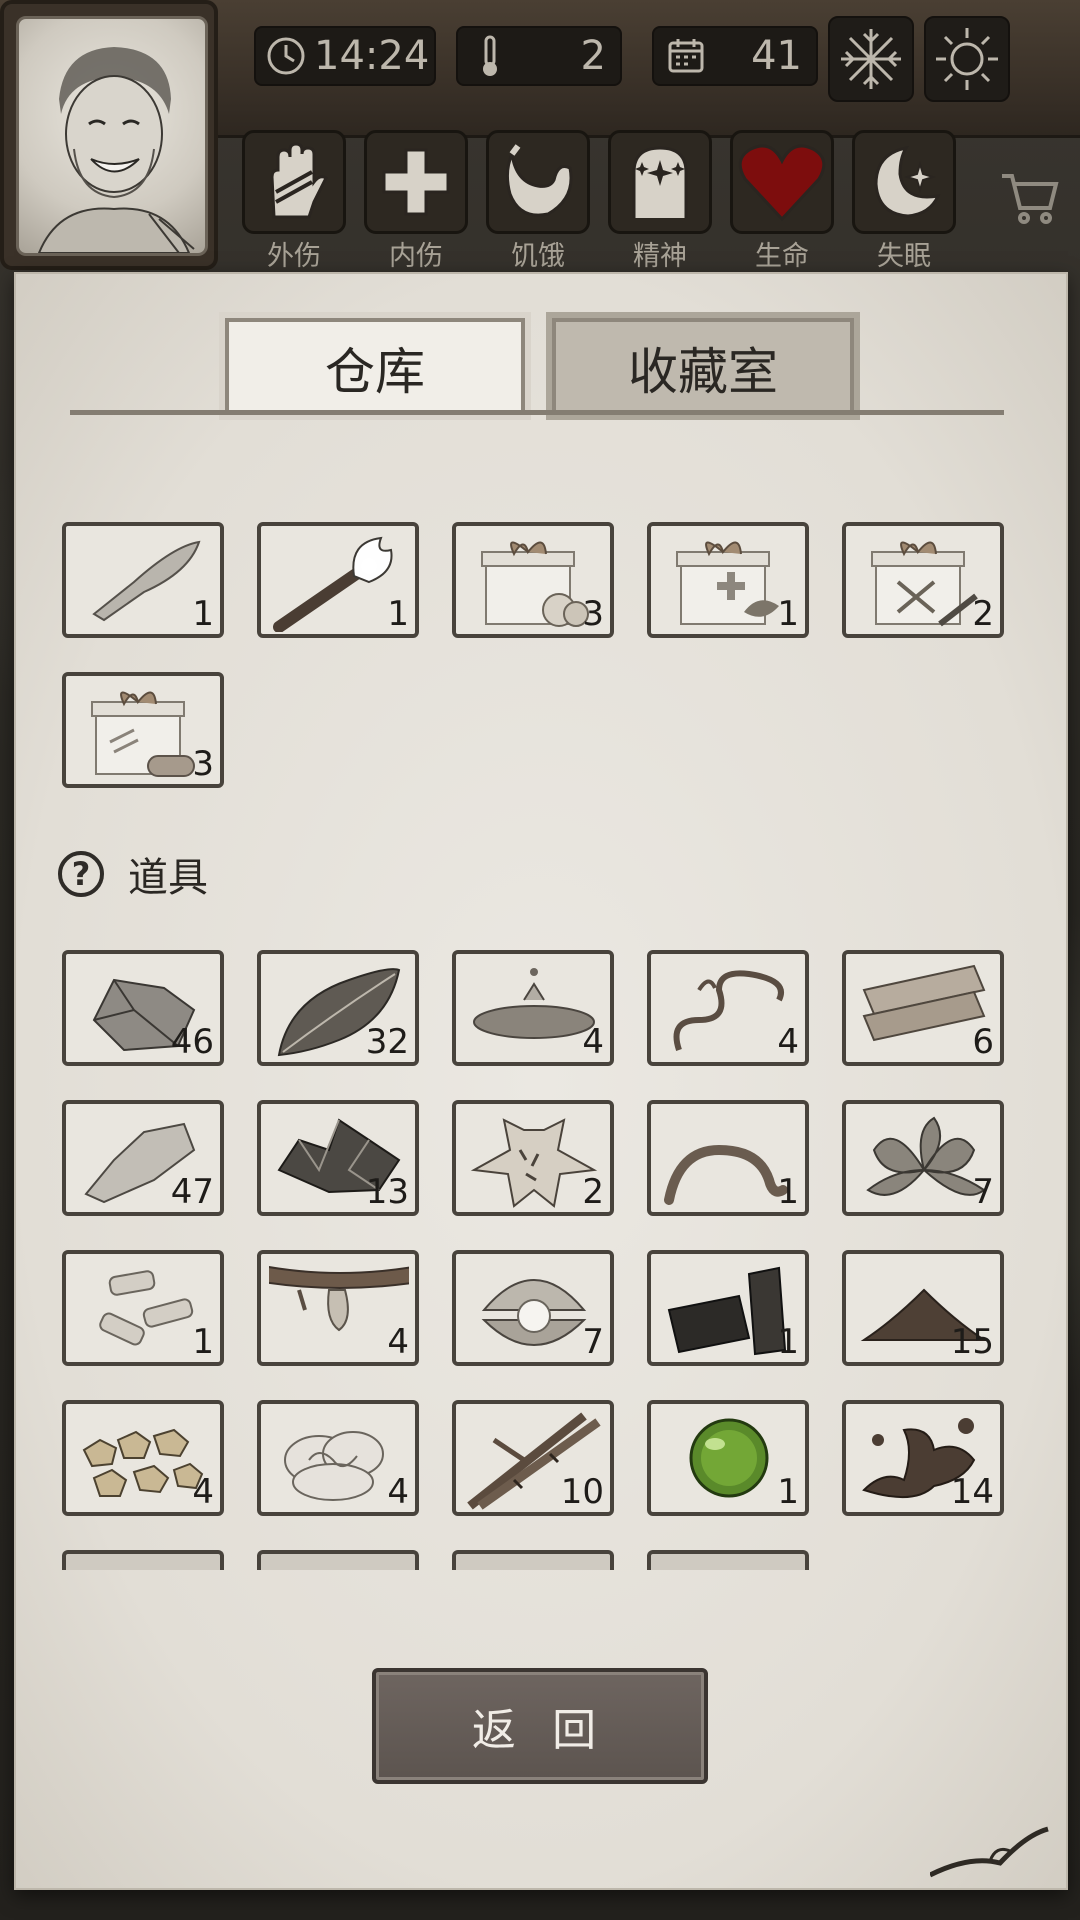 The width and height of the screenshot is (1080, 1920). Describe the element at coordinates (871, 59) in the screenshot. I see `snowflake-icon` at that location.